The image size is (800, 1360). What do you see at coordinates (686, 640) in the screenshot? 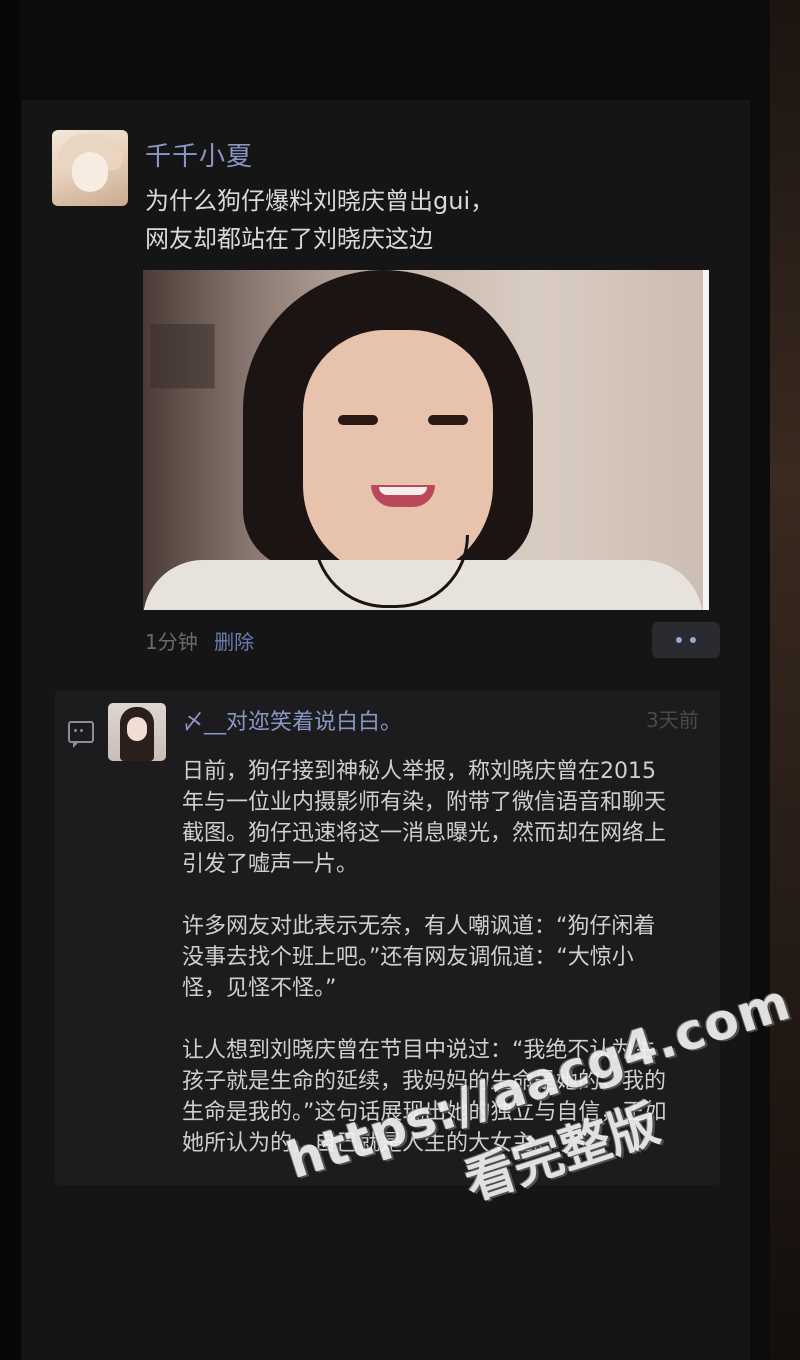
I see `more-button` at bounding box center [686, 640].